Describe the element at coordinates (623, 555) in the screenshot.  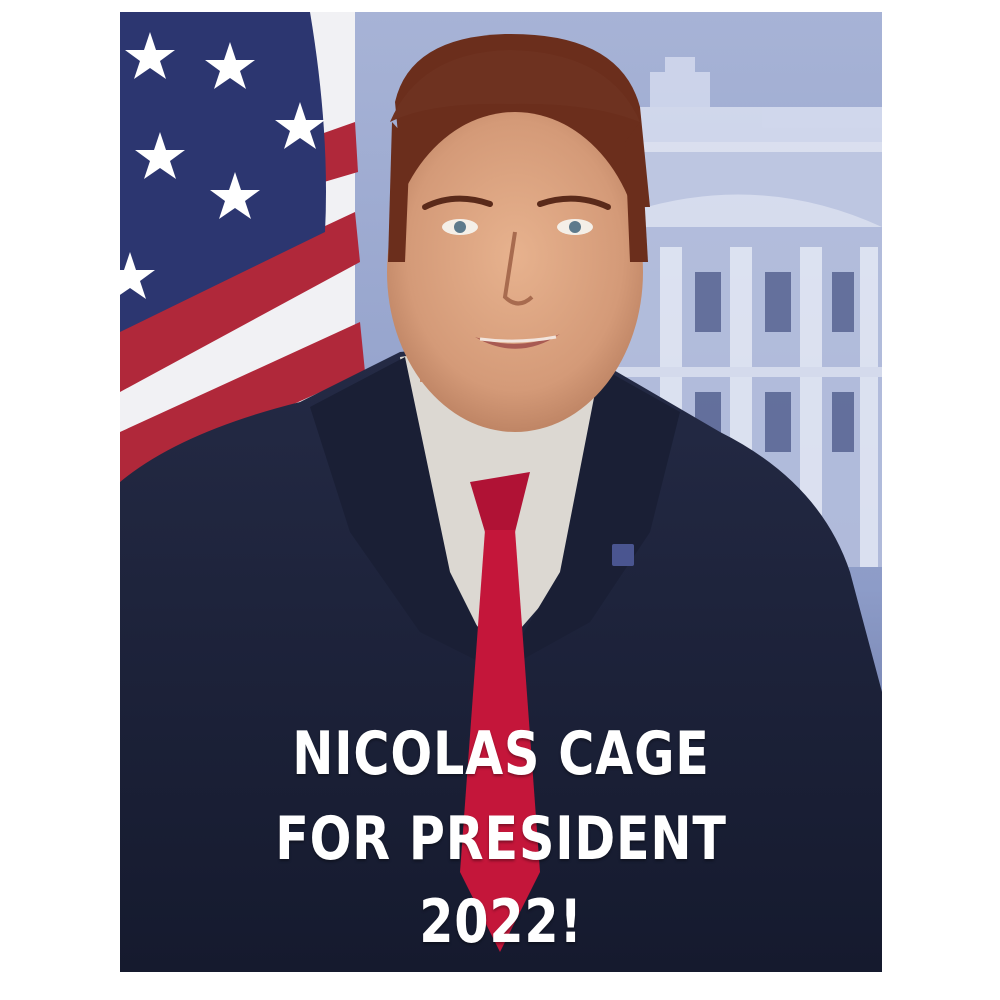
I see `flag-lapel-pin-icon` at that location.